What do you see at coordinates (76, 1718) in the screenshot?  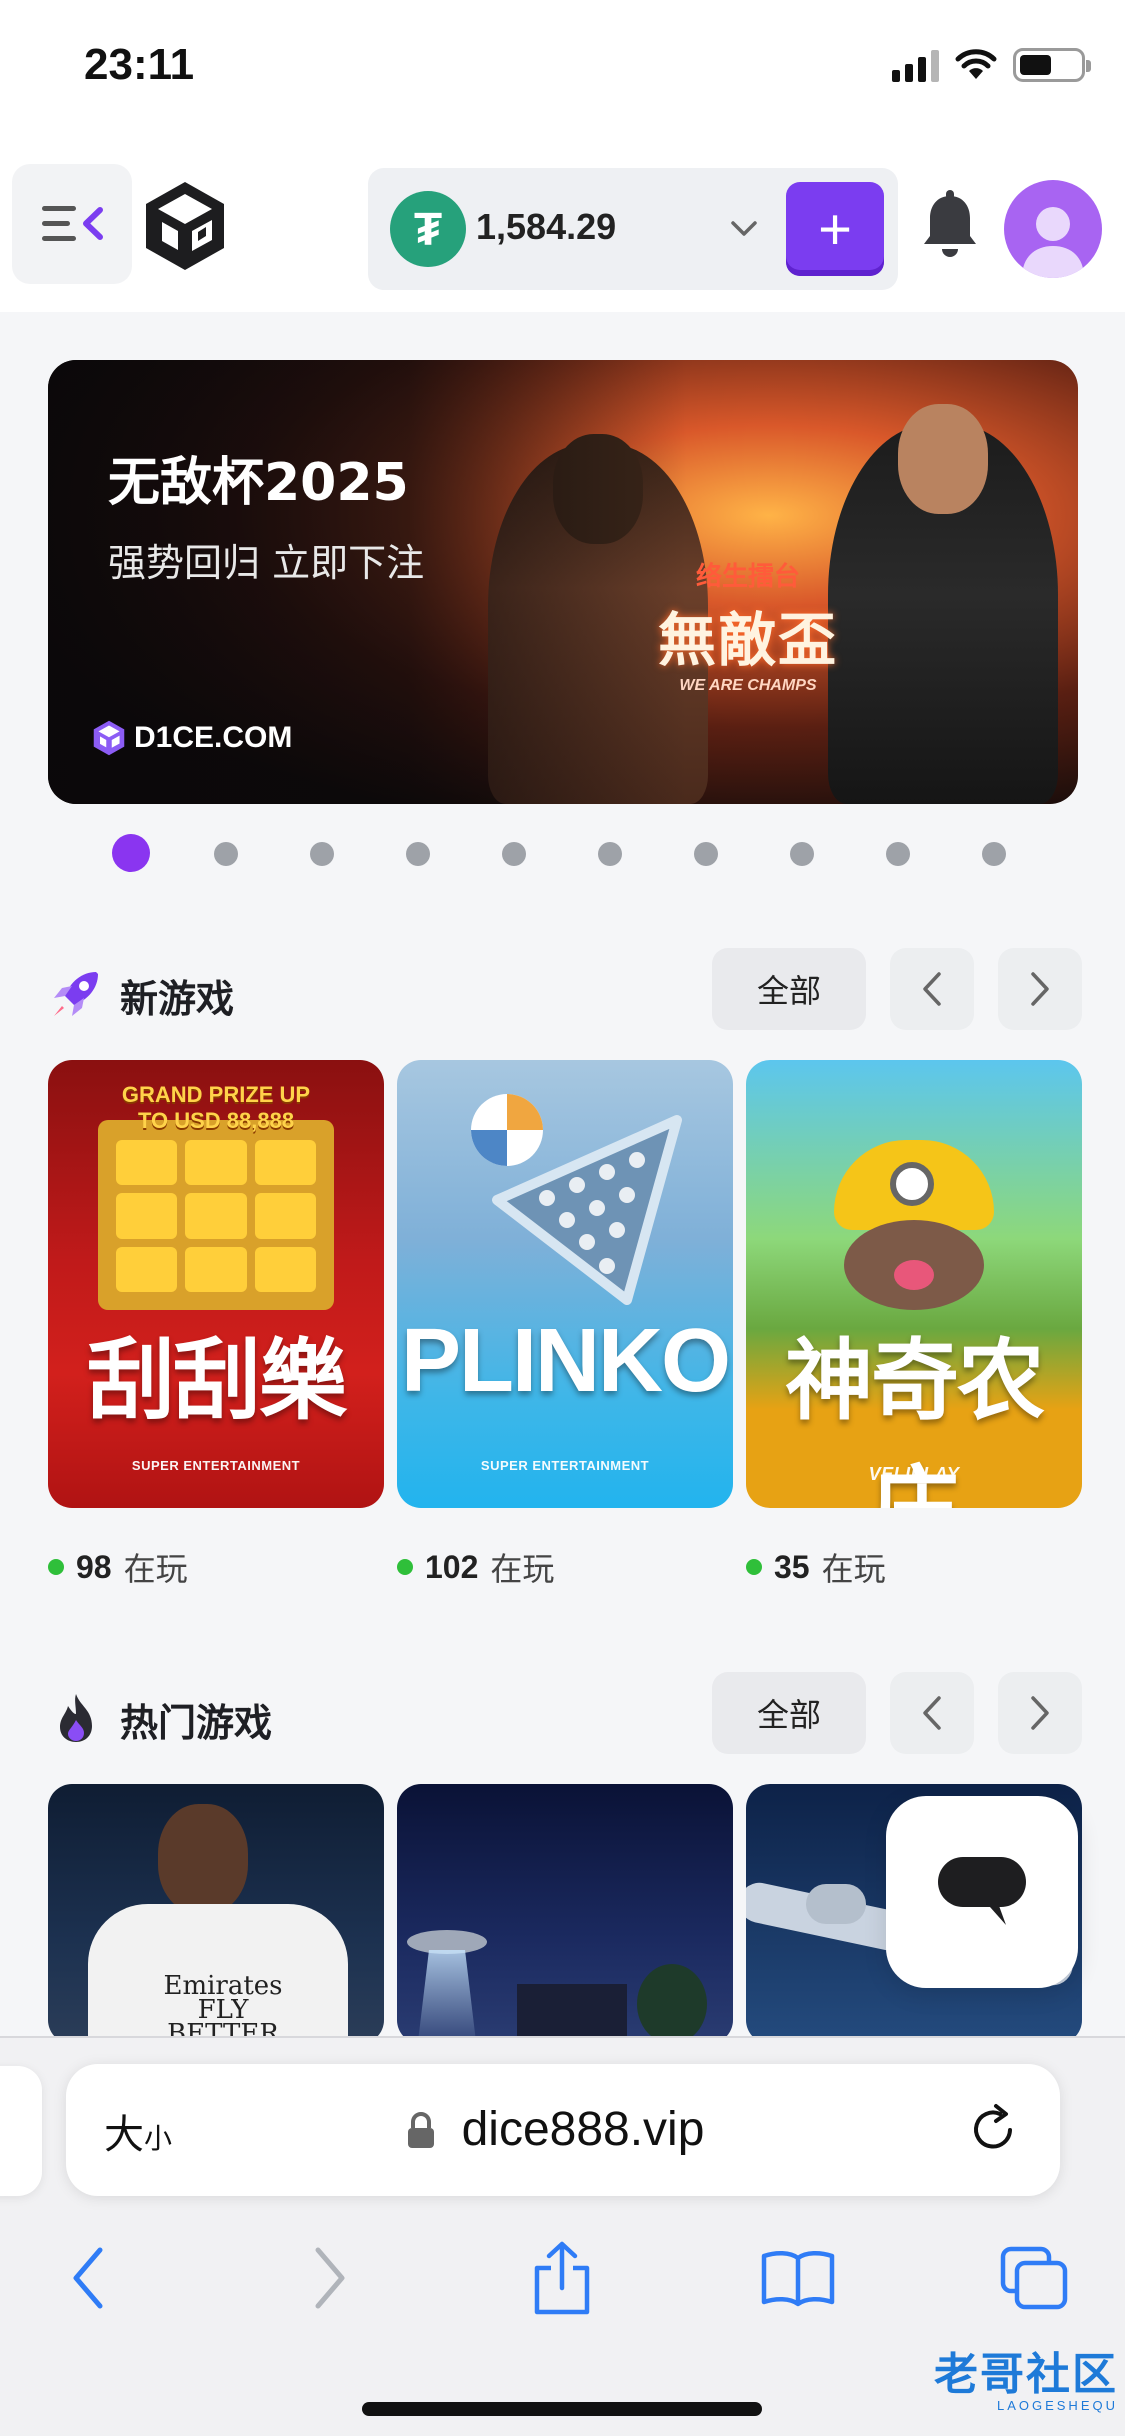 I see `flame-icon` at bounding box center [76, 1718].